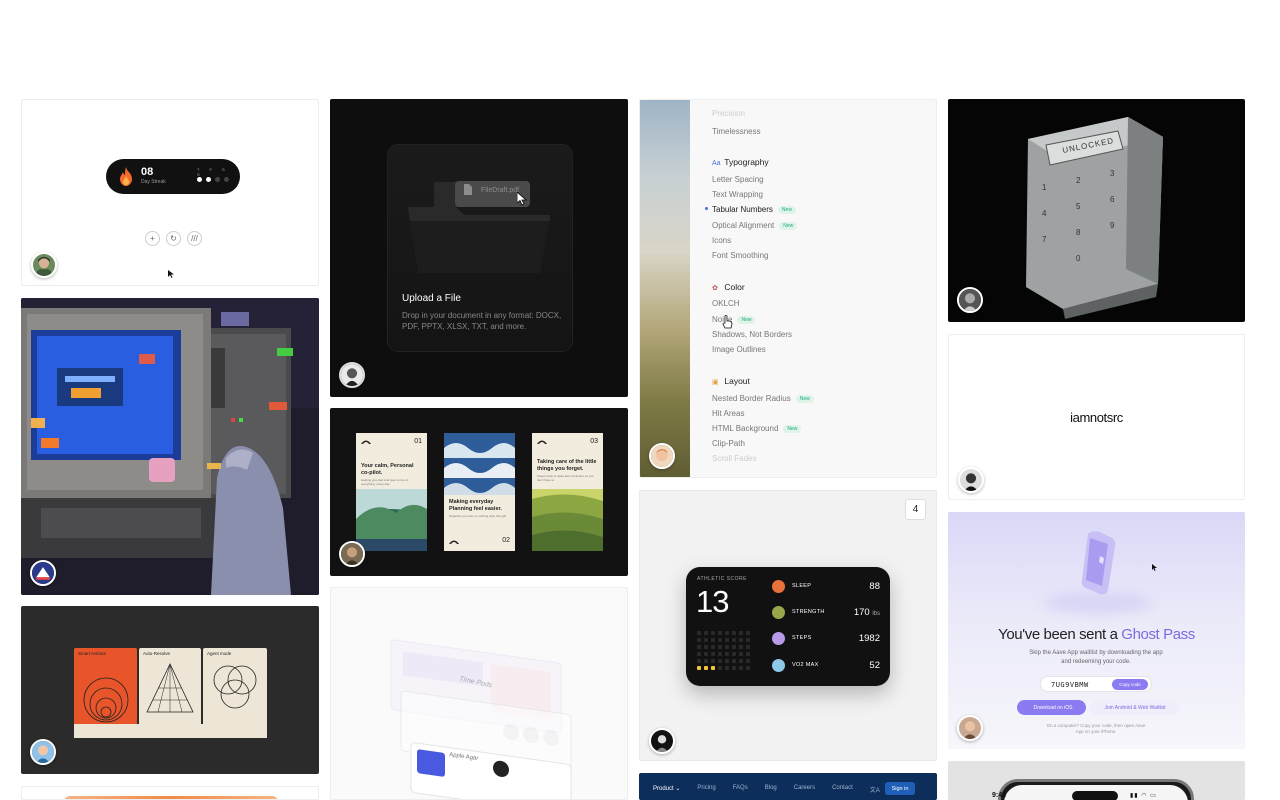 The image size is (1280, 800). I want to click on key: 9, so click(1112, 225).